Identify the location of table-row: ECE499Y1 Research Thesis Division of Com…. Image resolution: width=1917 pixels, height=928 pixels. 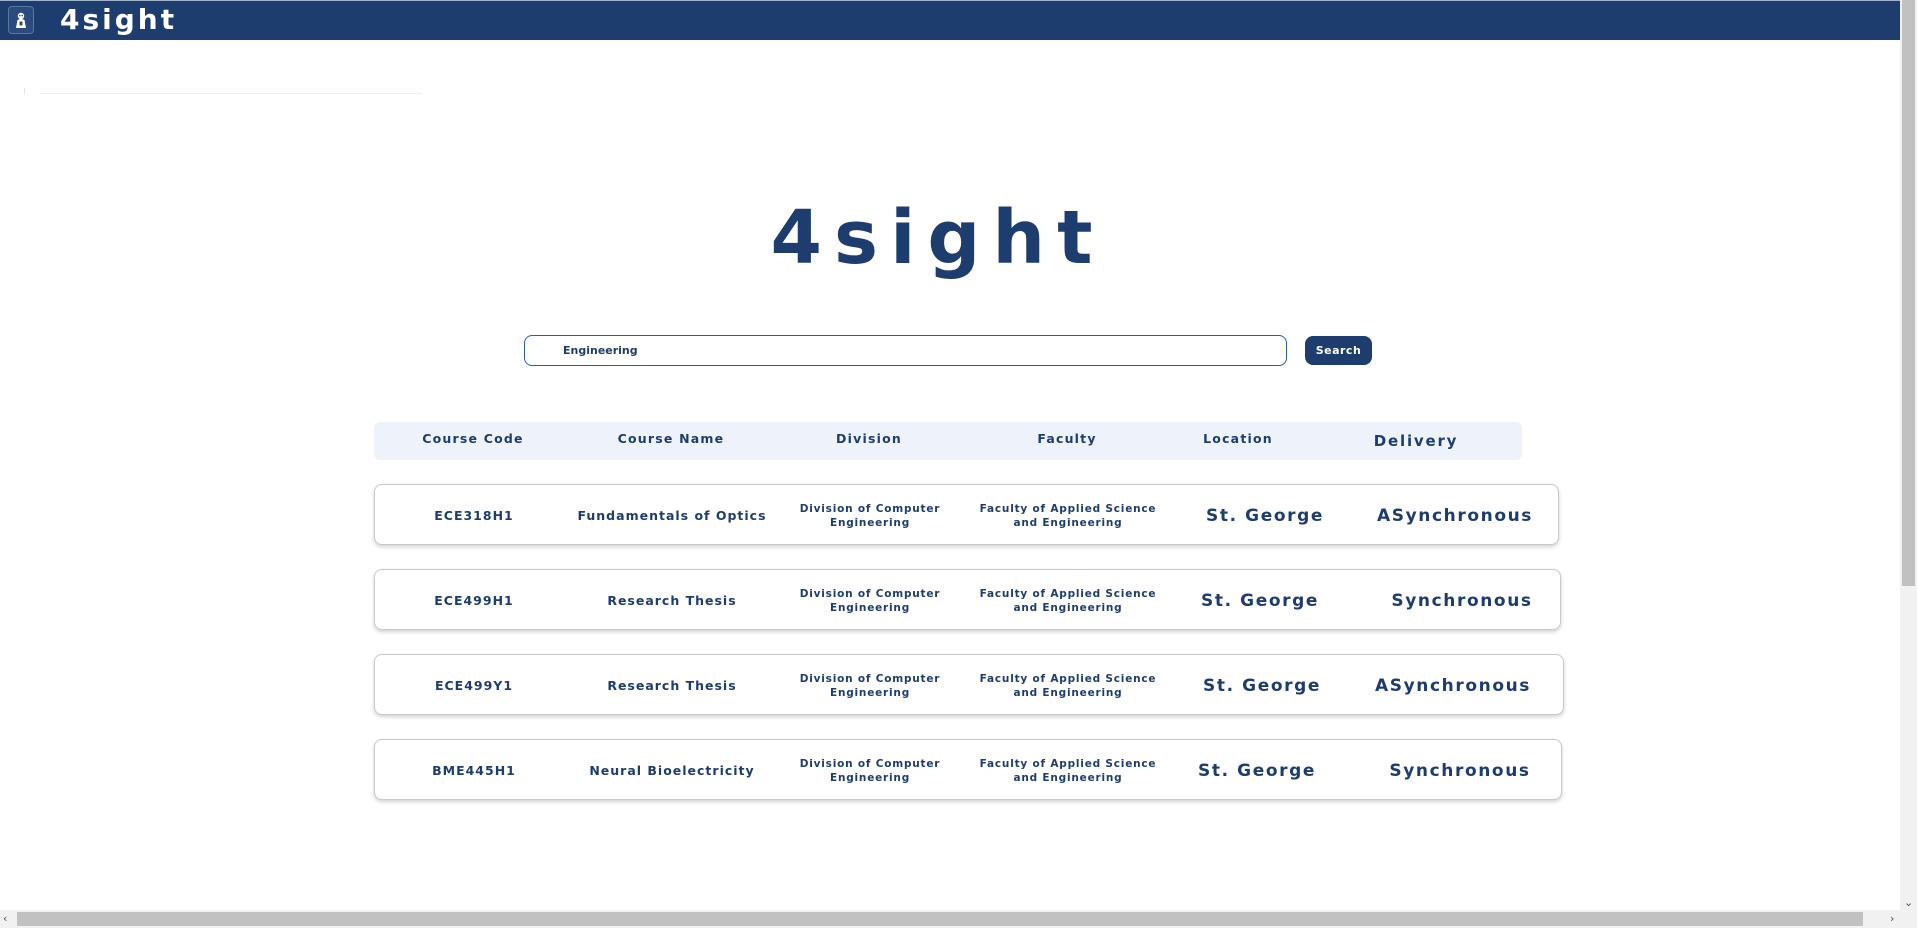
(969, 684).